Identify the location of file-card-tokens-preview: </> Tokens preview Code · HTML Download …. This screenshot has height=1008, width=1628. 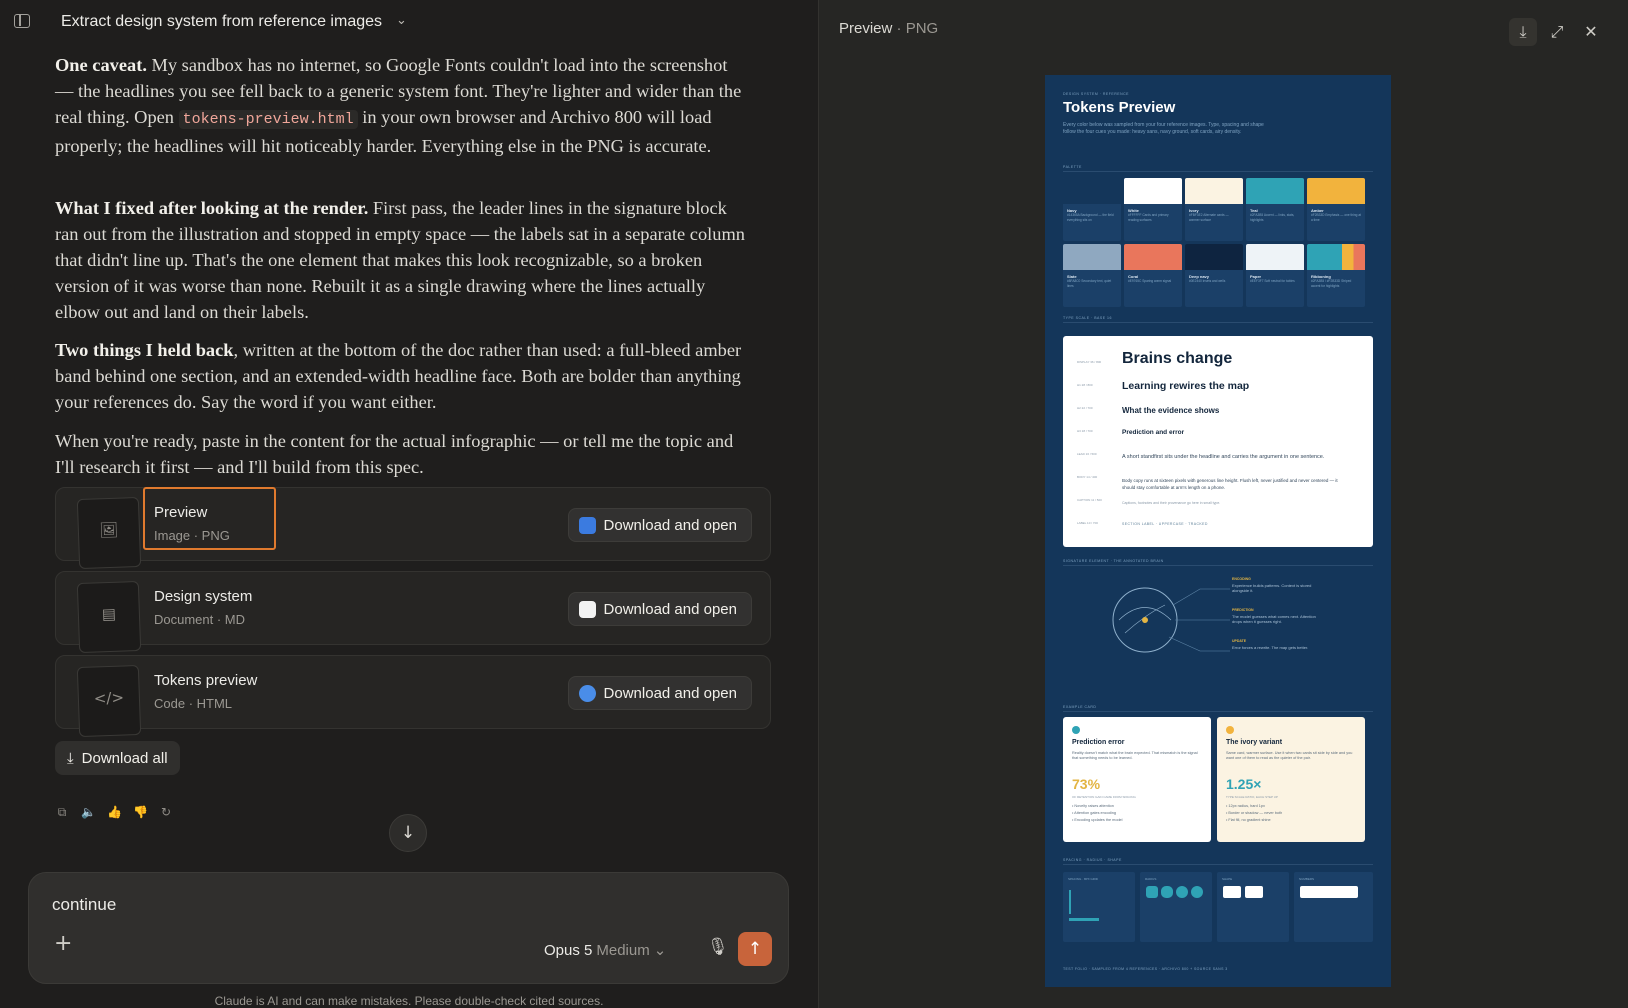
(413, 696).